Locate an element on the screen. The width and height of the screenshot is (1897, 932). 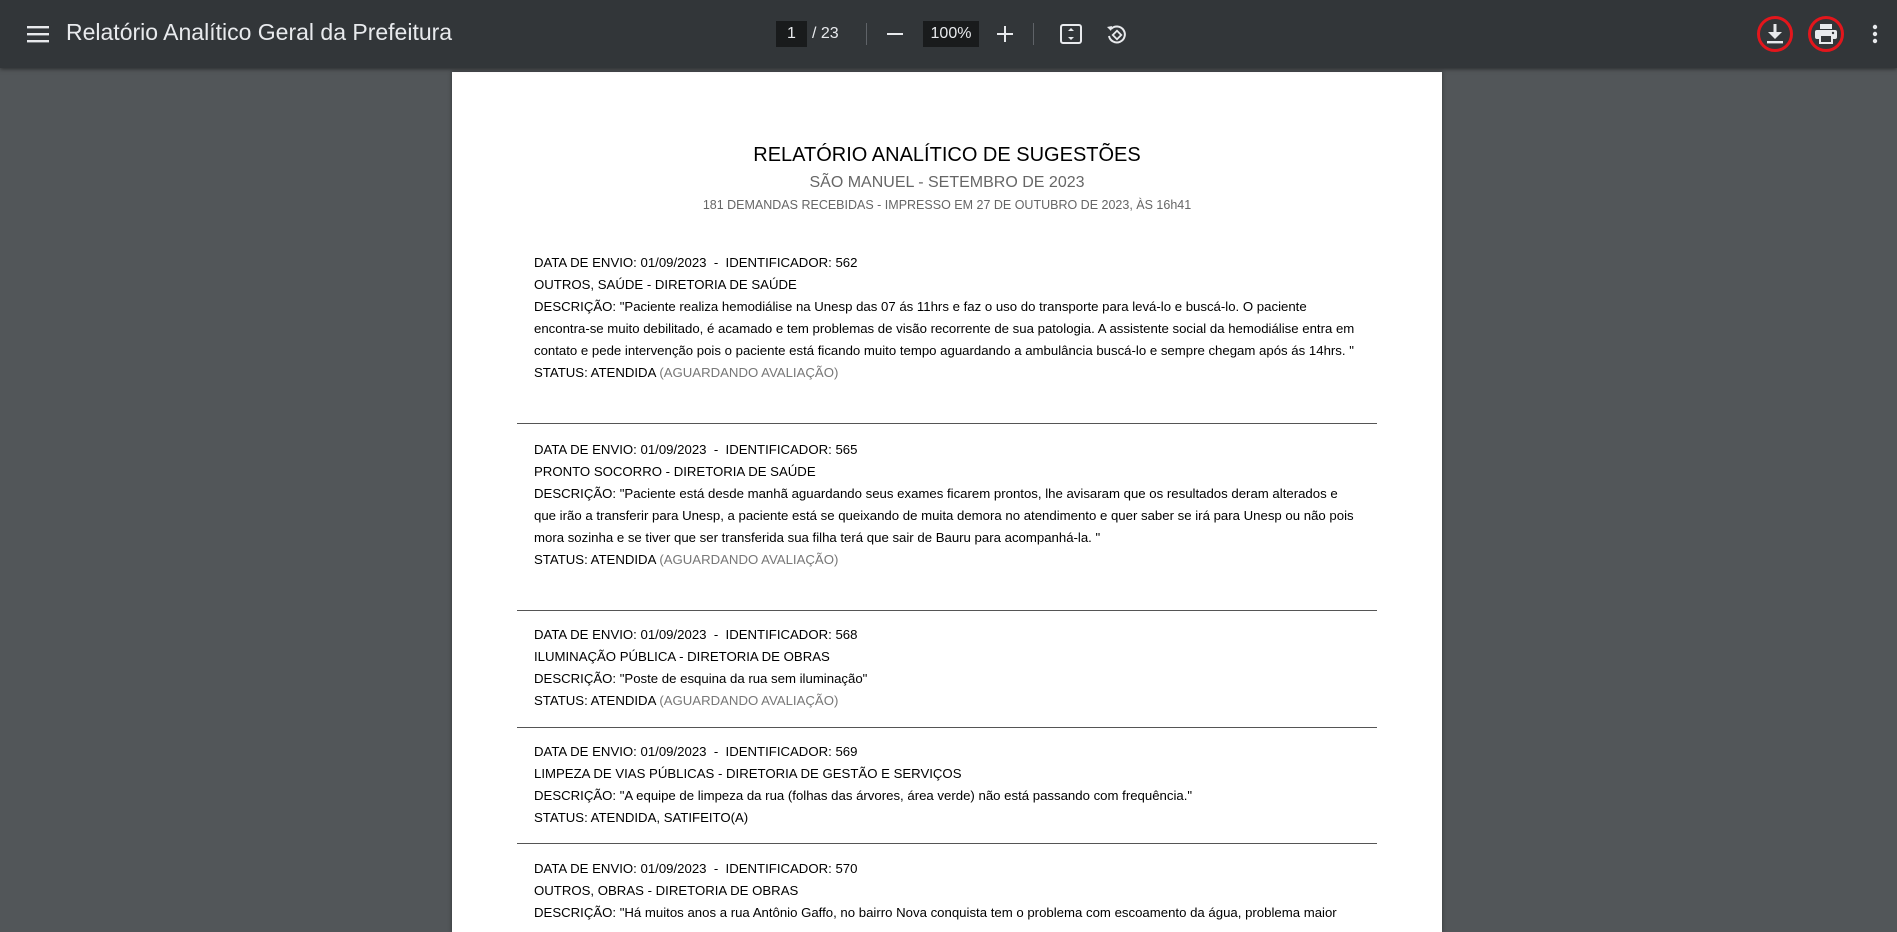
more-vertical-icon is located at coordinates (1875, 34).